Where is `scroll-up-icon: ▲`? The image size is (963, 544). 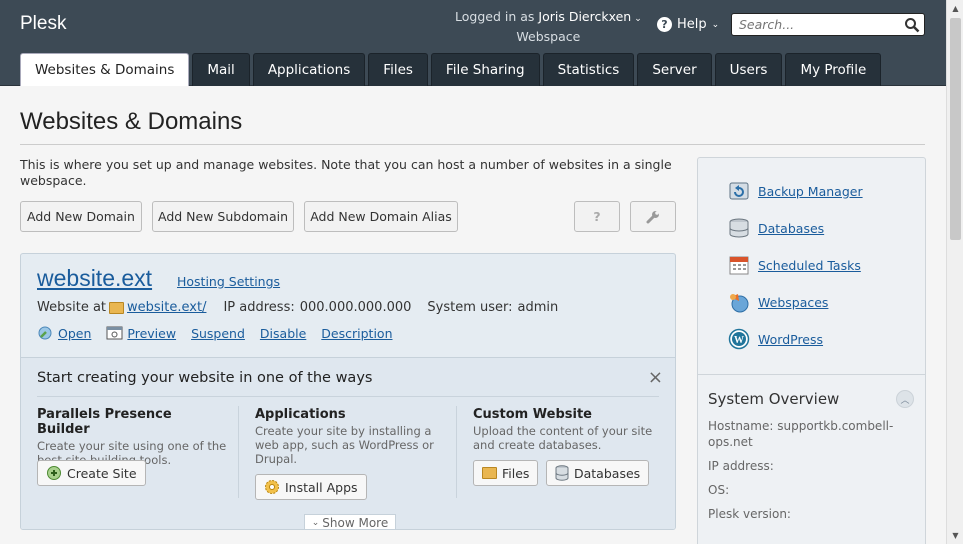 scroll-up-icon: ▲ is located at coordinates (955, 8).